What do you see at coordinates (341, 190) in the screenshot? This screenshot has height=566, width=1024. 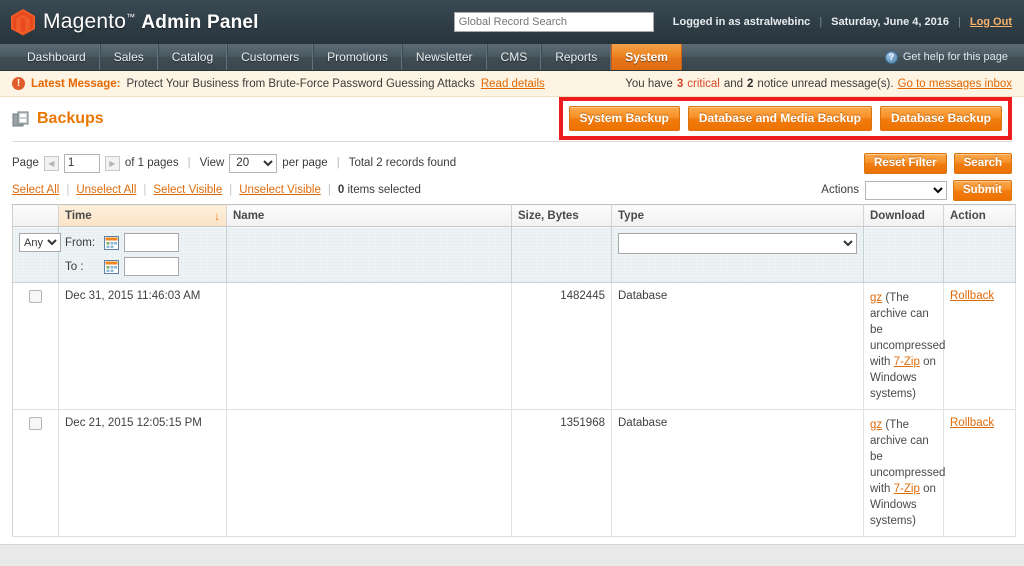 I see `items-selected-number: 0` at bounding box center [341, 190].